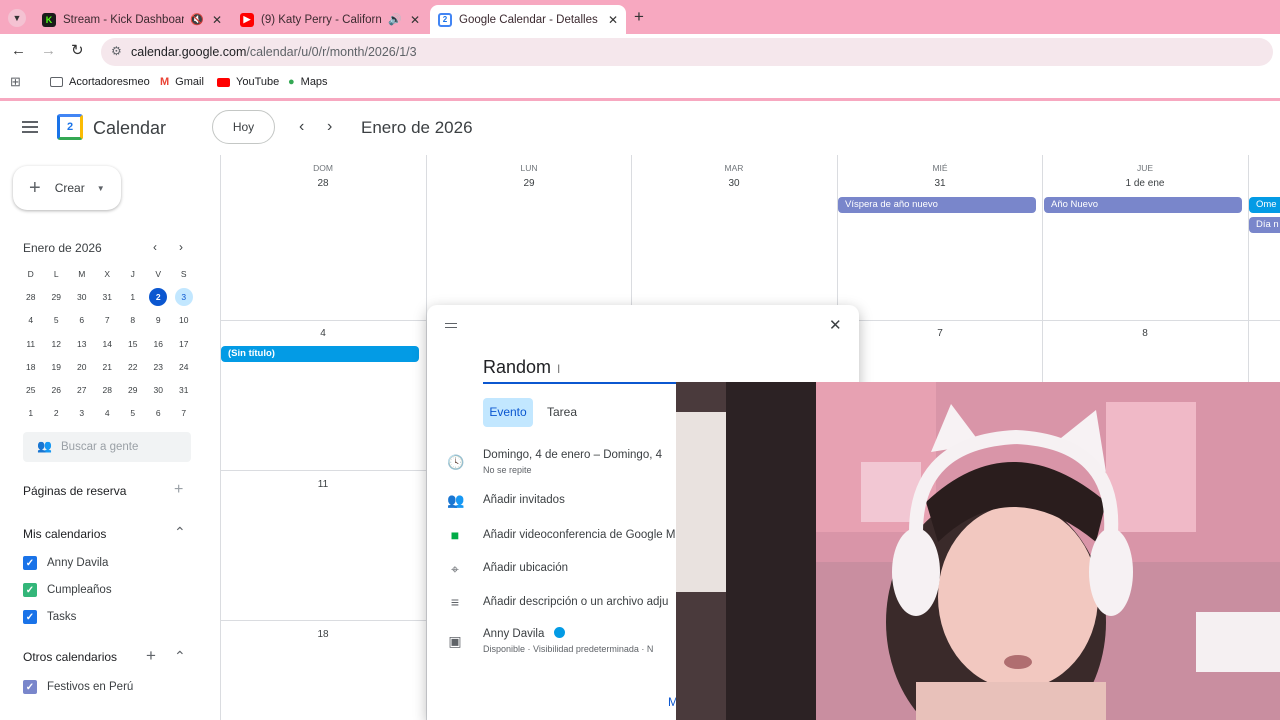  I want to click on add-calendar-icon: +, so click(151, 656).